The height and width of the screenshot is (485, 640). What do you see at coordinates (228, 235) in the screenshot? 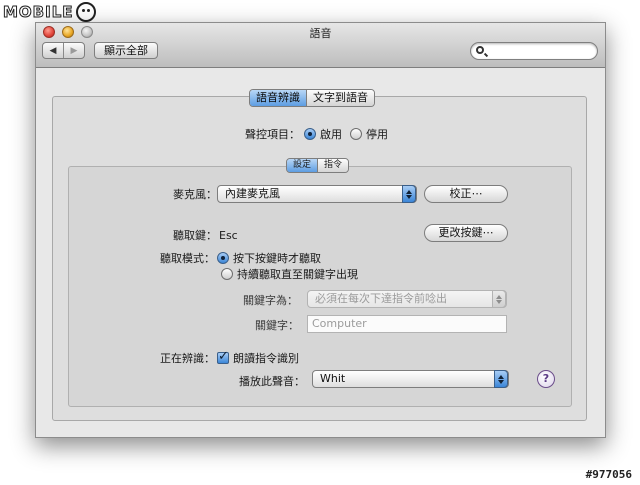
I see `listening-key-value: Esc` at bounding box center [228, 235].